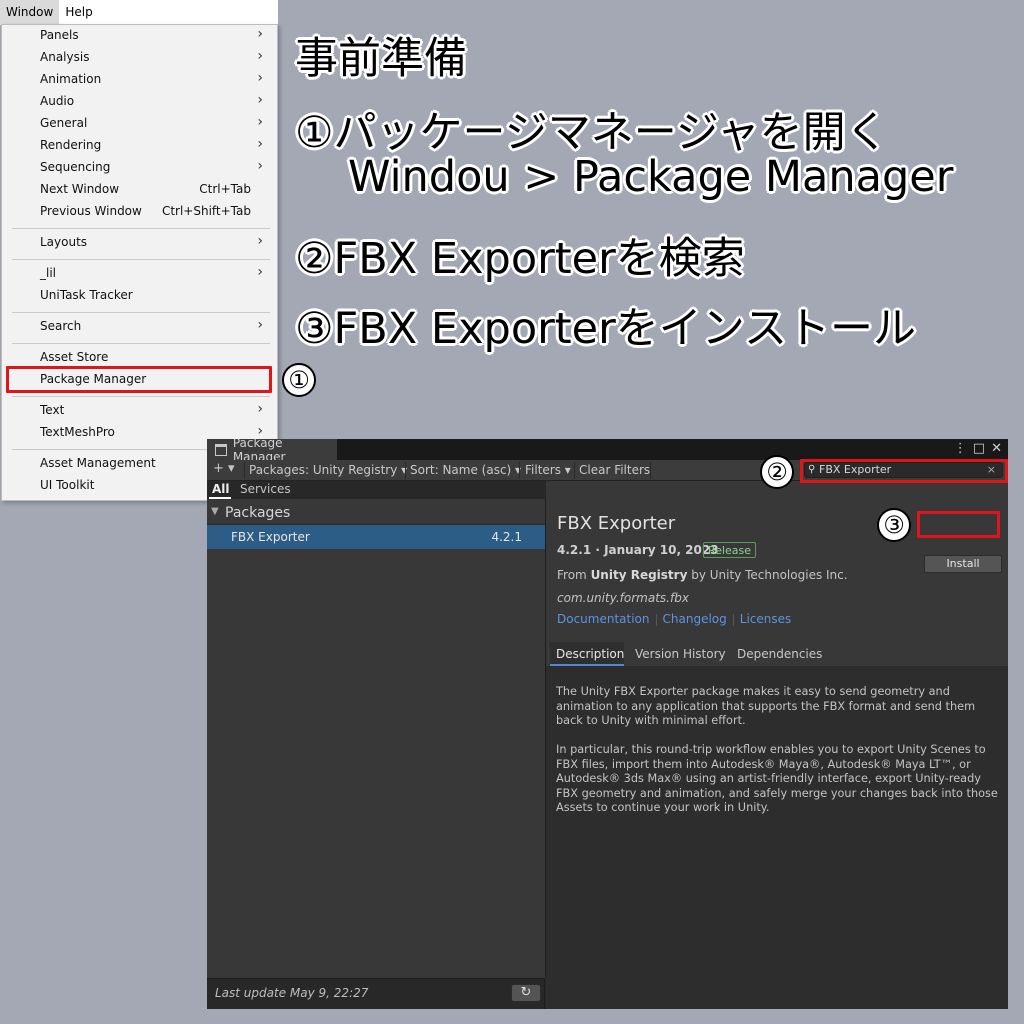  Describe the element at coordinates (67, 485) in the screenshot. I see `menu-item-label: UI Toolkit` at that location.